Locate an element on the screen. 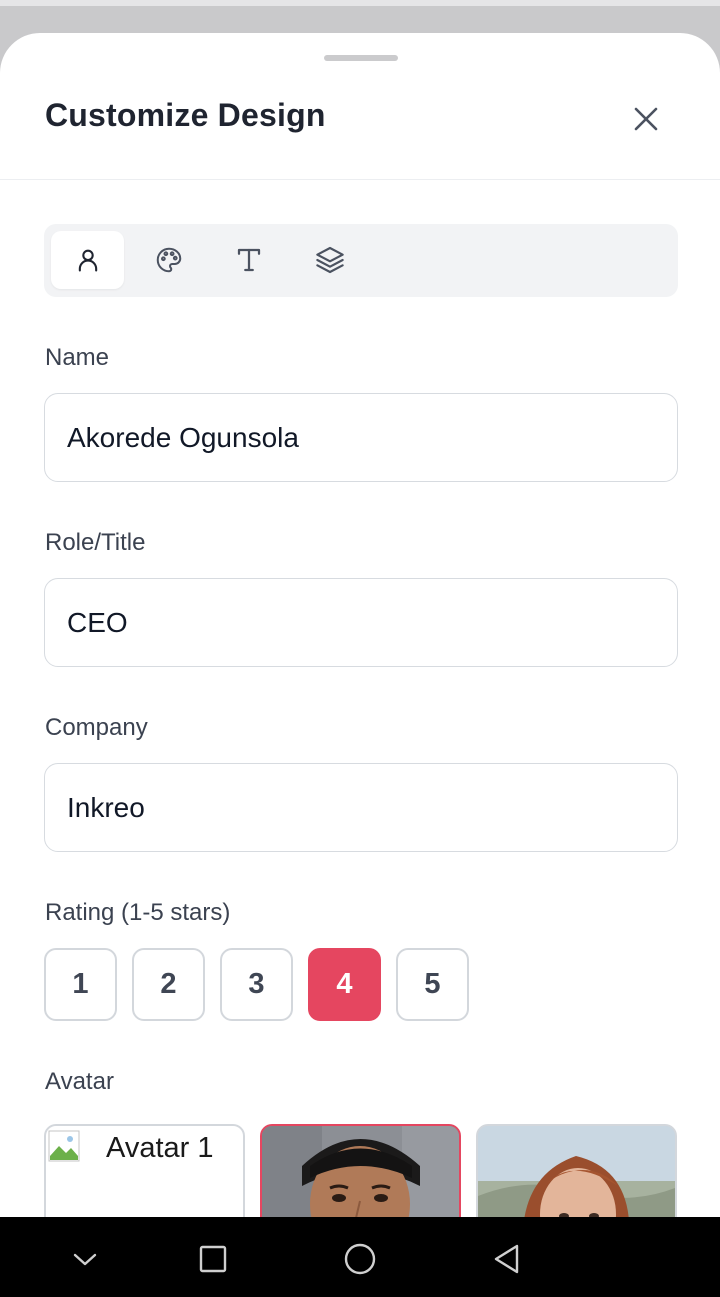 This screenshot has width=720, height=1297. rating-option-4: 4 is located at coordinates (344, 984).